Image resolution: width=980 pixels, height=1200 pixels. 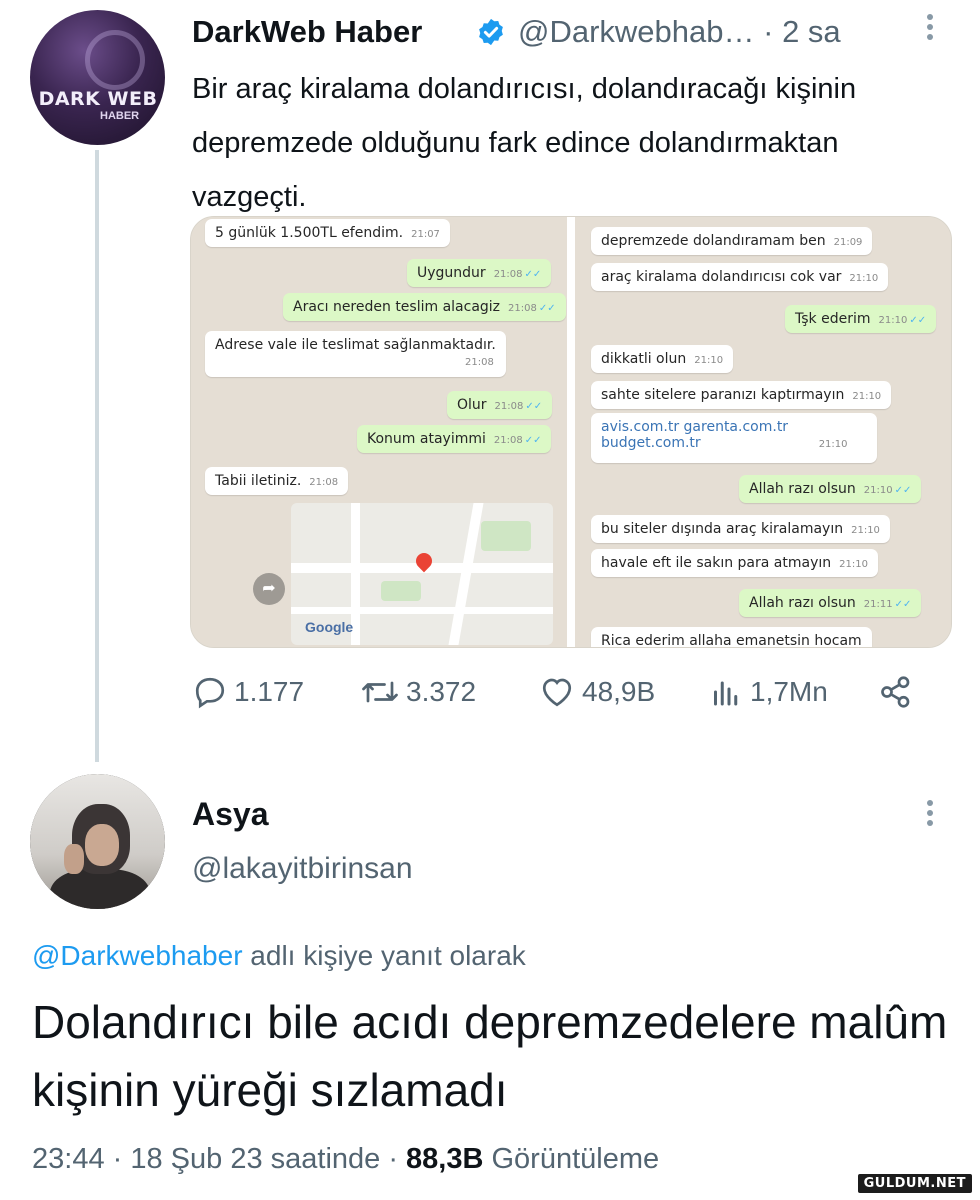 I want to click on chat-bubble: sahte sitelere paranızı kaptırmayın 21:10, so click(x=741, y=395).